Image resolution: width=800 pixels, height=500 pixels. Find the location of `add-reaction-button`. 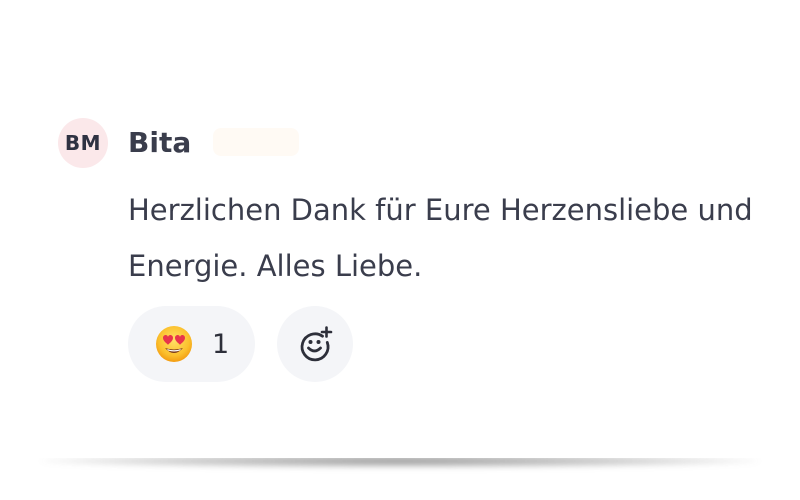

add-reaction-button is located at coordinates (315, 344).